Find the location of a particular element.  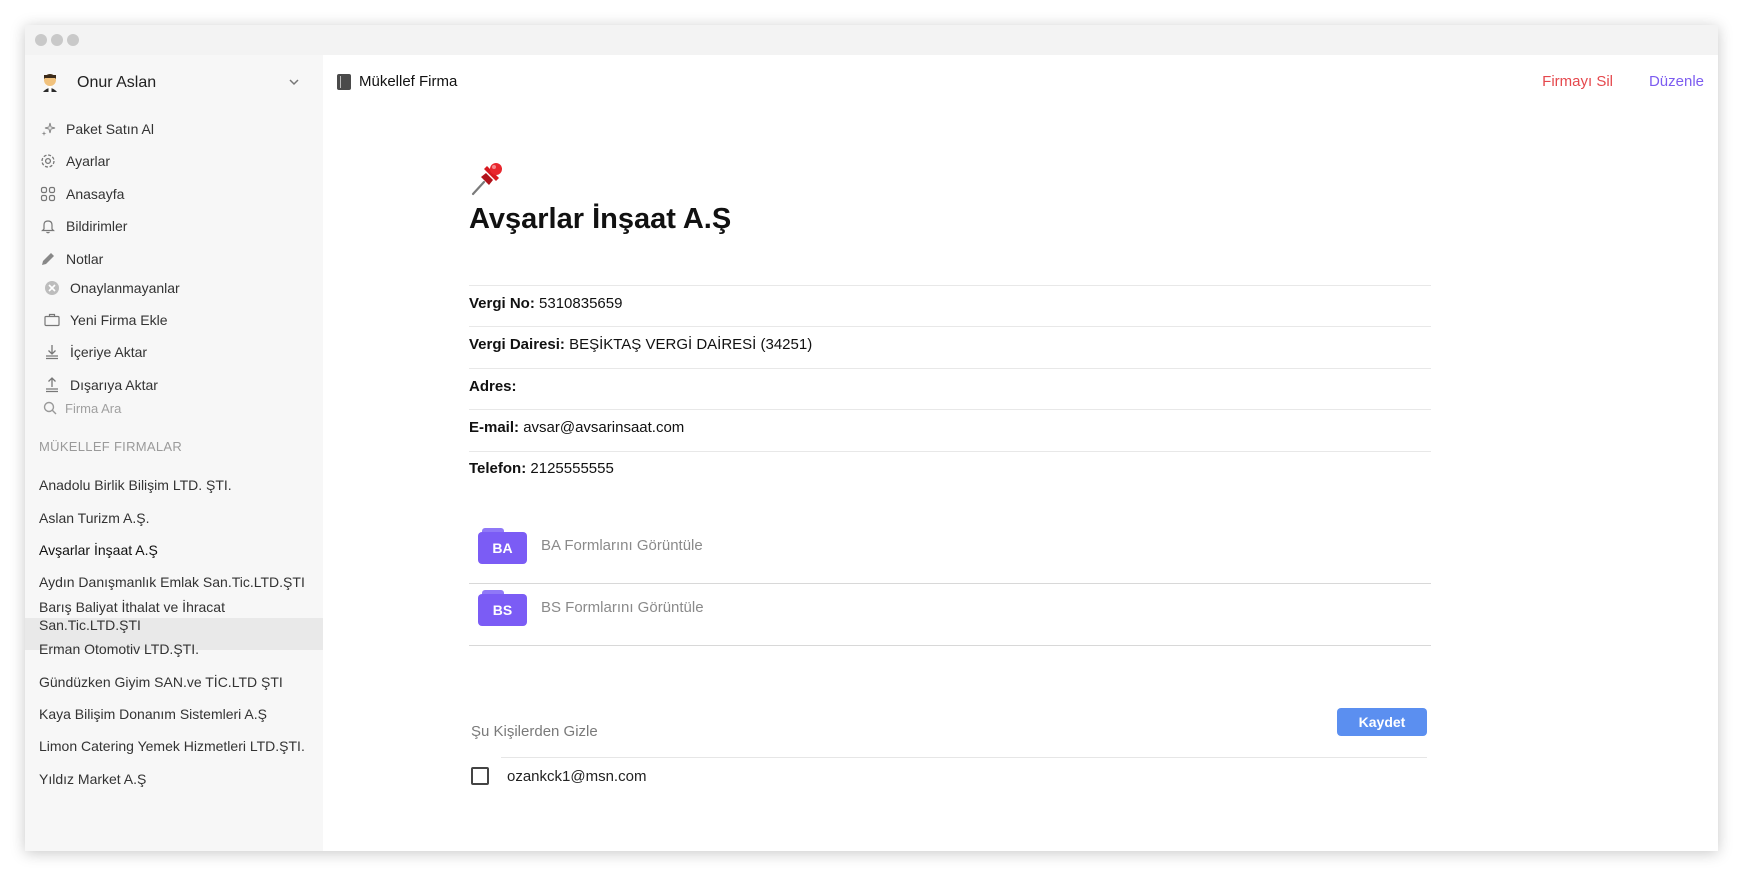

firm-search: Firma Ara is located at coordinates (82, 408).